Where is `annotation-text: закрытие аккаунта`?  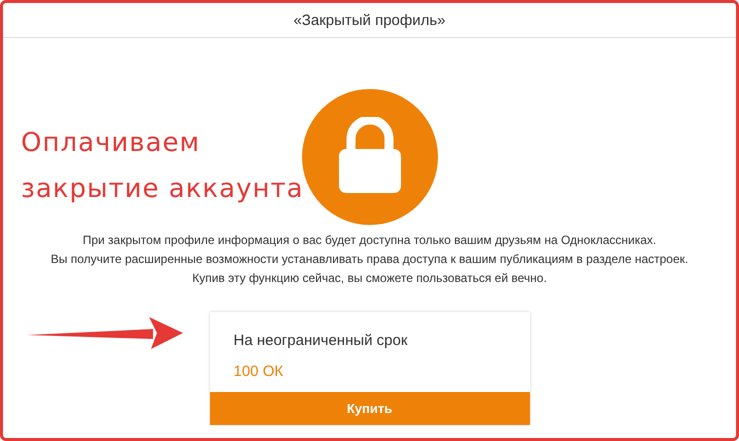
annotation-text: закрытие аккаунта is located at coordinates (162, 189).